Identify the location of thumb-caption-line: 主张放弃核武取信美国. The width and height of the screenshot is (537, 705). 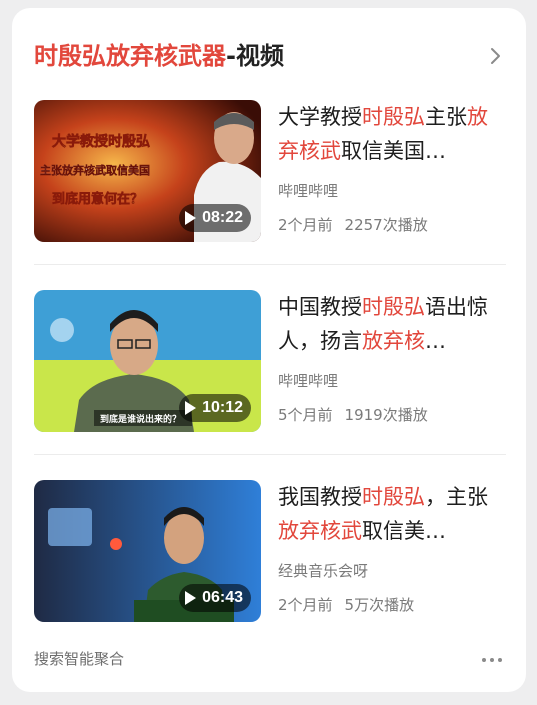
(95, 170).